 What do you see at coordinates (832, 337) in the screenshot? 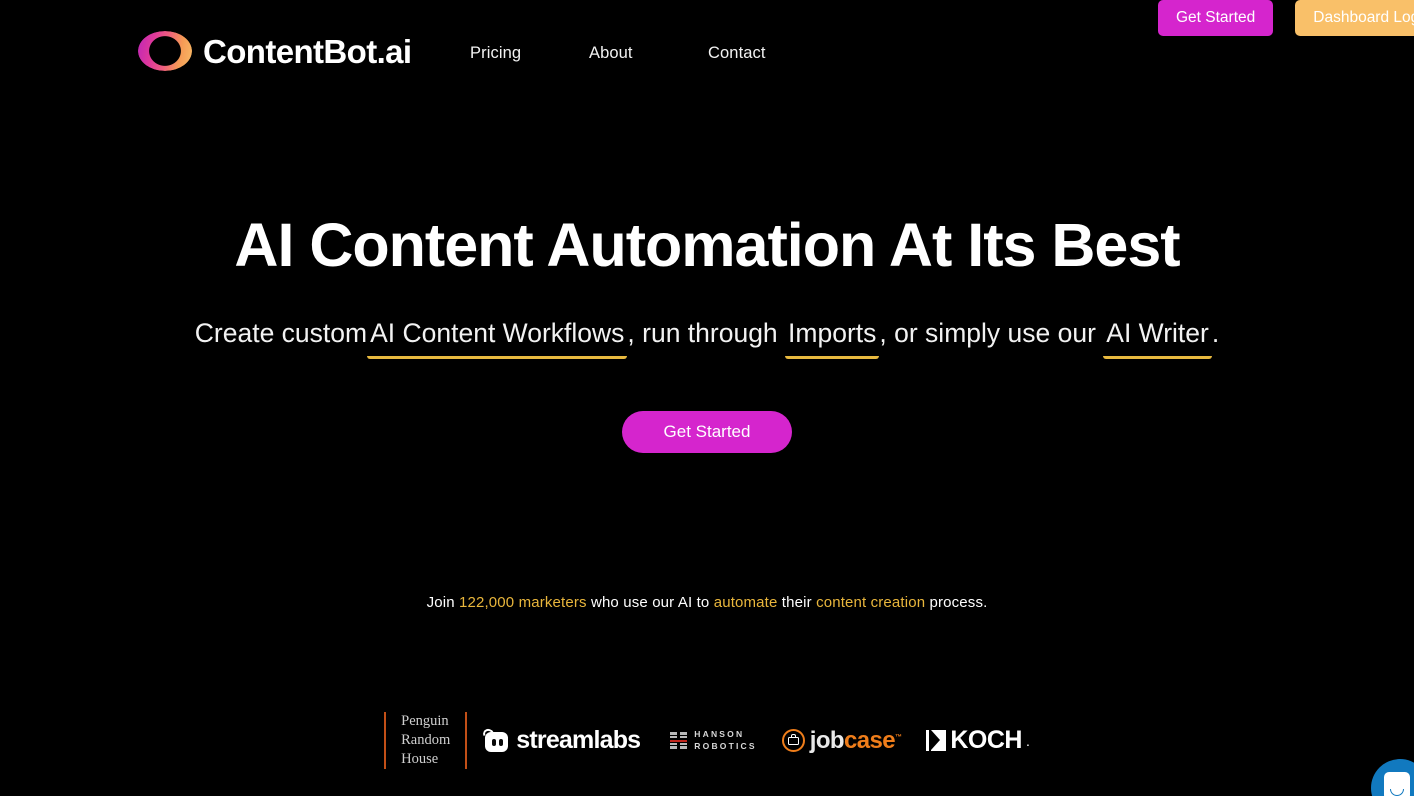
I see `sub-highlight-imports: Imports` at bounding box center [832, 337].